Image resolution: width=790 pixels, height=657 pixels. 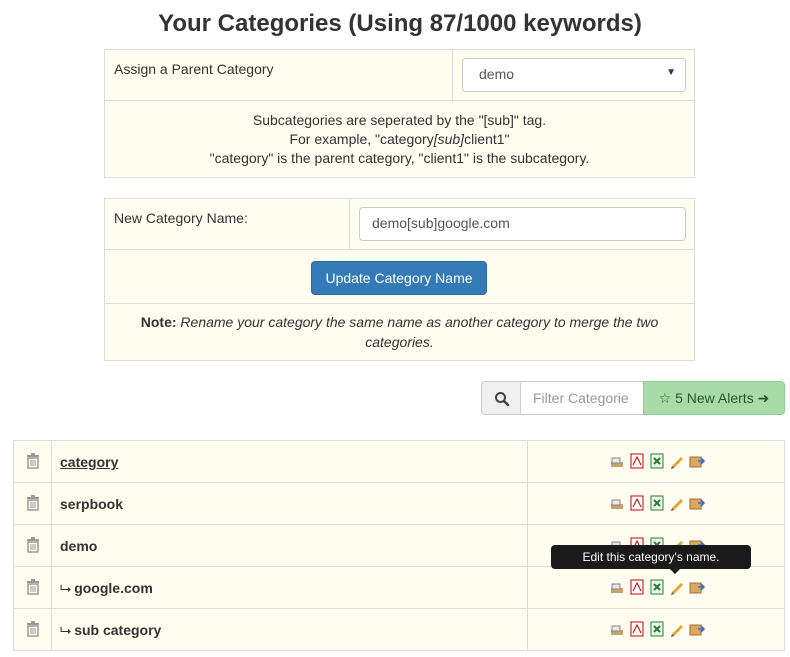 What do you see at coordinates (290, 629) in the screenshot?
I see `category-name: ⮡ sub category` at bounding box center [290, 629].